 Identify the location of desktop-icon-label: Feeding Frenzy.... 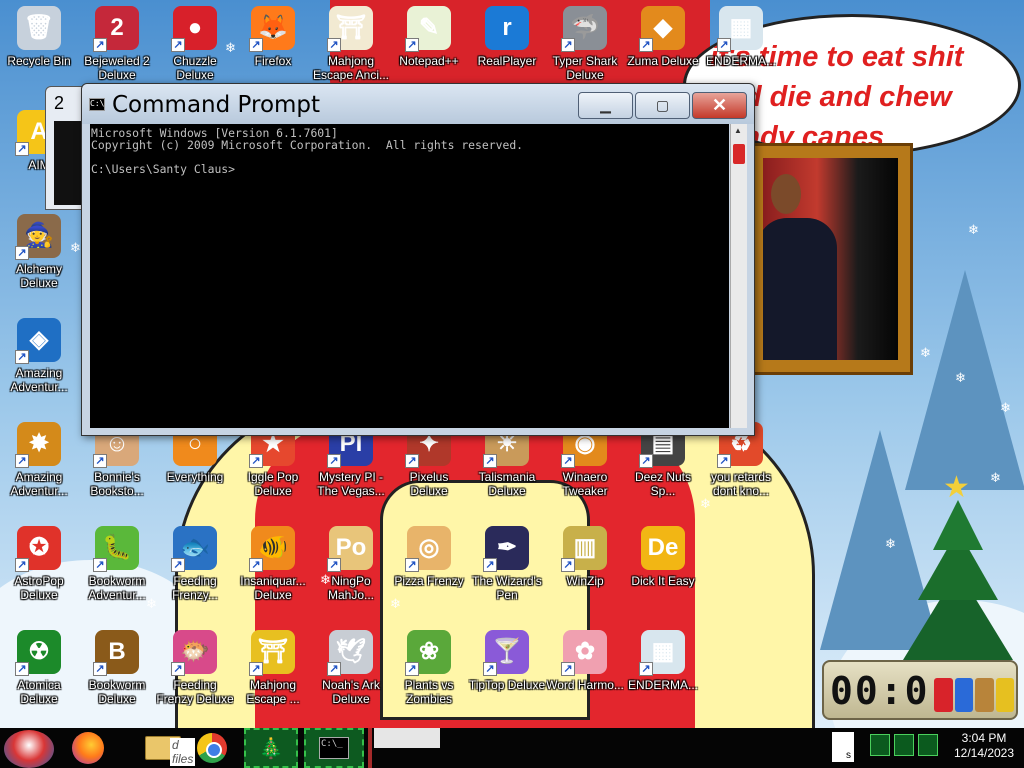
(195, 588).